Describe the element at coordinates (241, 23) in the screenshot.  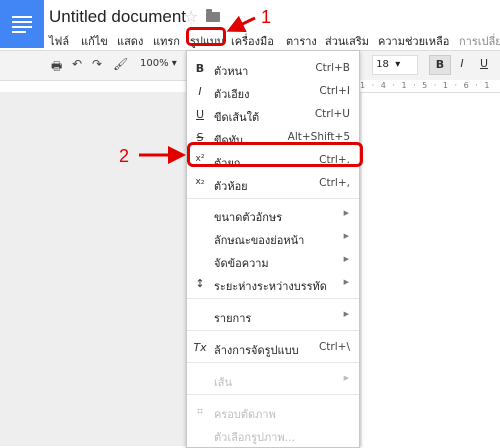
I see `arrow-to-format-menu` at that location.